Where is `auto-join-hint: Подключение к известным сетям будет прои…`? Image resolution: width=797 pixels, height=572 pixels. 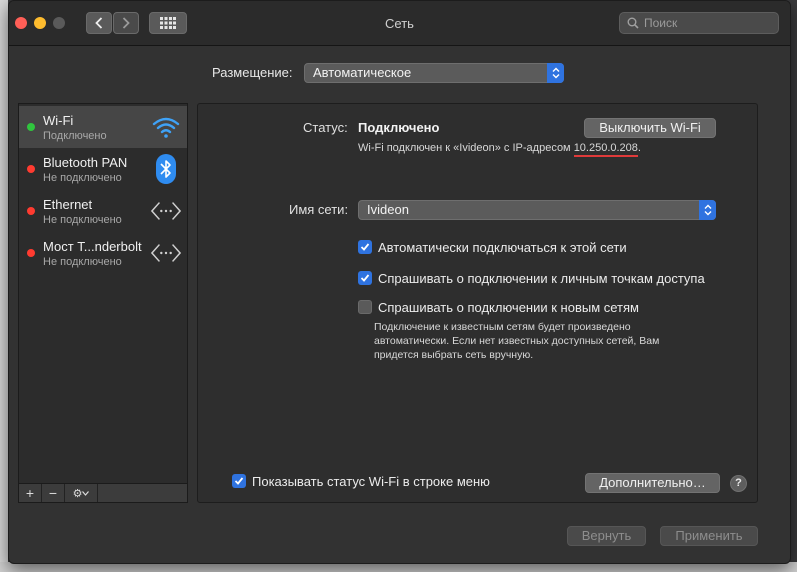 auto-join-hint: Подключение к известным сетям будет прои… is located at coordinates (517, 341).